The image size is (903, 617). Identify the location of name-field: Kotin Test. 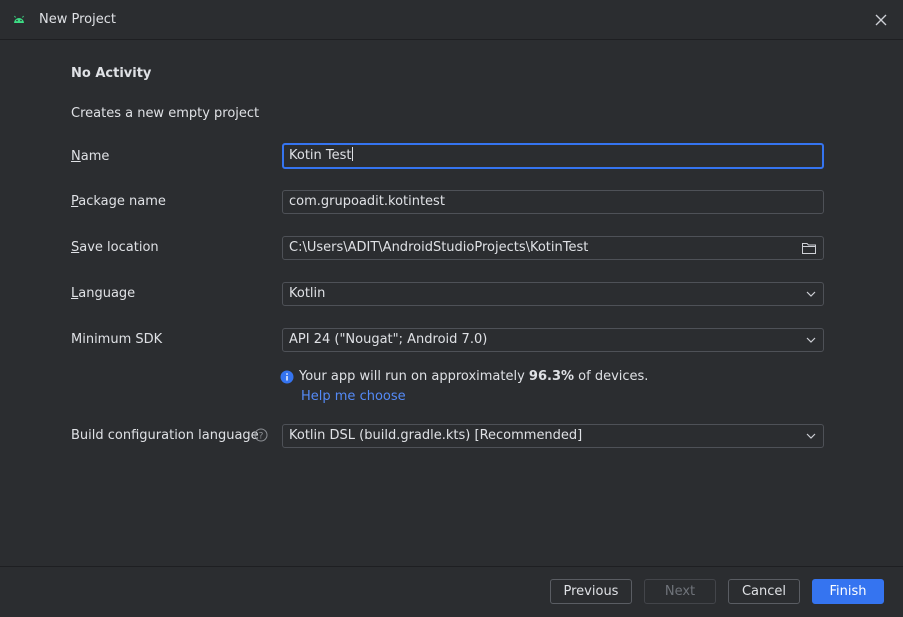
(553, 156).